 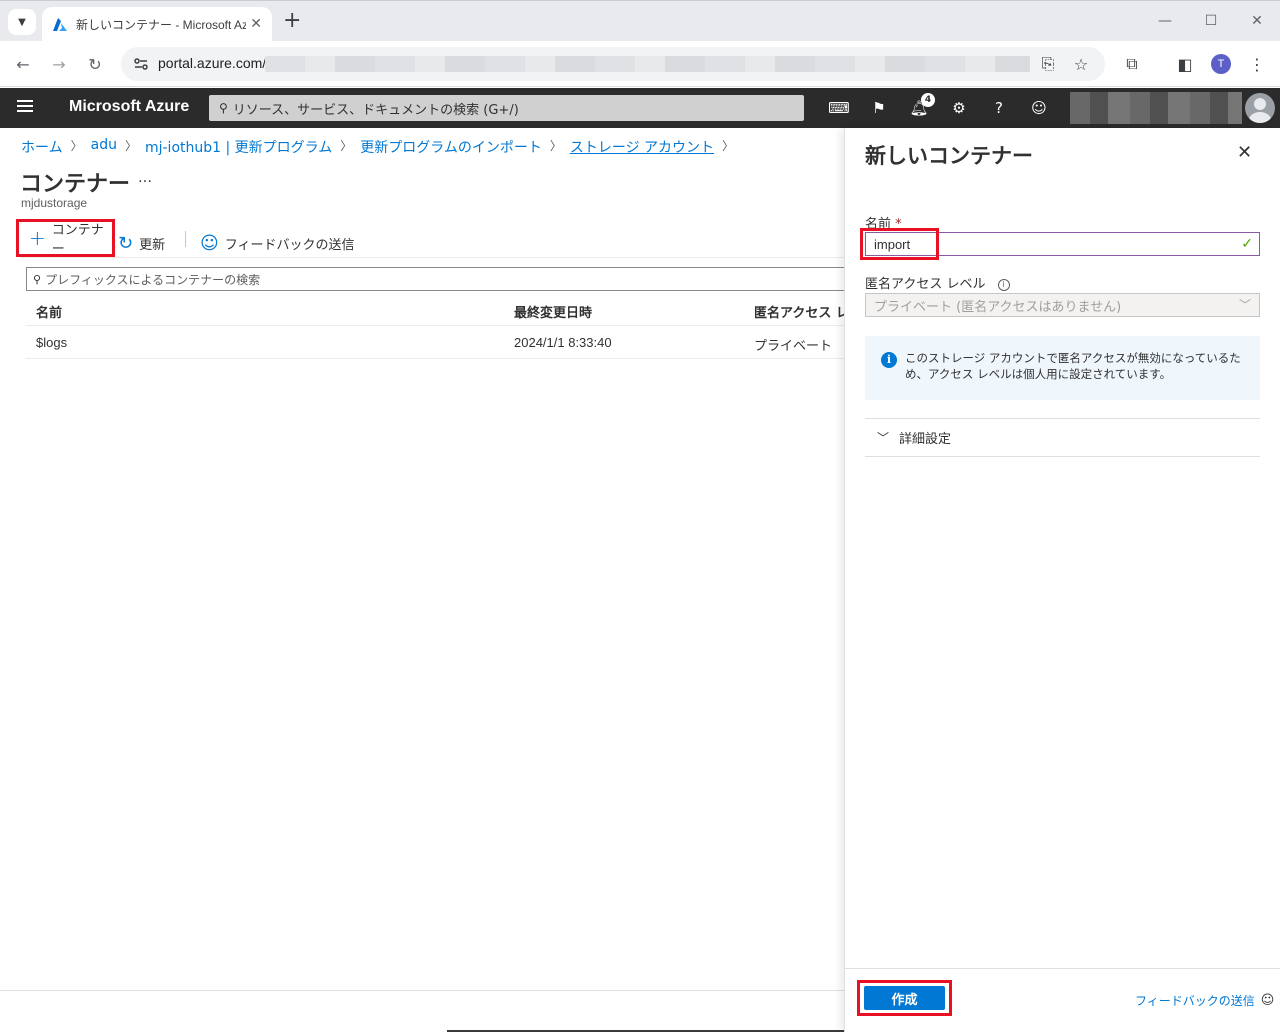 I want to click on omnibox: portal.azure.com/ ⎘ ☆, so click(x=613, y=64).